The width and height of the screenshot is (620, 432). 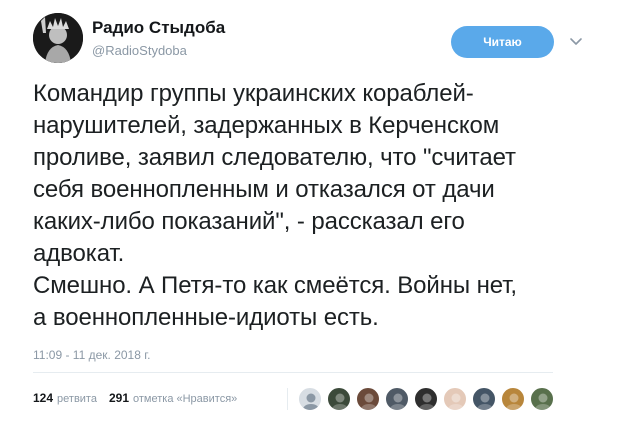 I want to click on likes-count: 291, so click(x=118, y=398).